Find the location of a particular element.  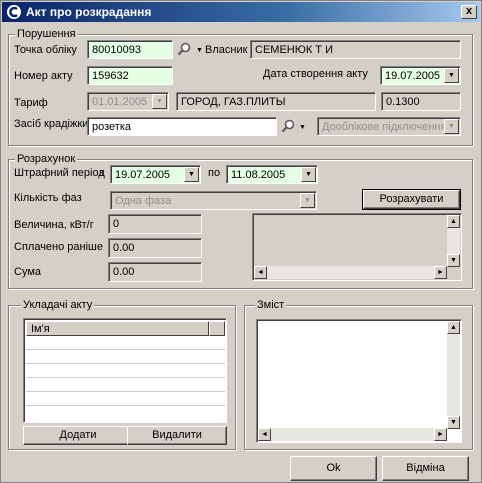

composers-table: Ім'я is located at coordinates (125, 370).